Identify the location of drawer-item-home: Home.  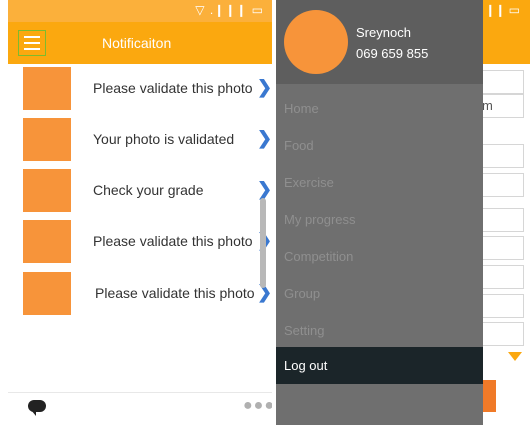
(379, 108).